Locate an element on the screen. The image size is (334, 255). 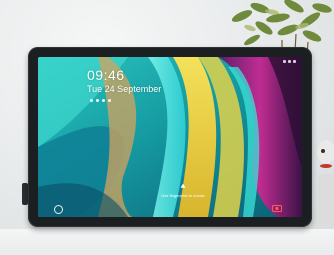
table-surface is located at coordinates (167, 242).